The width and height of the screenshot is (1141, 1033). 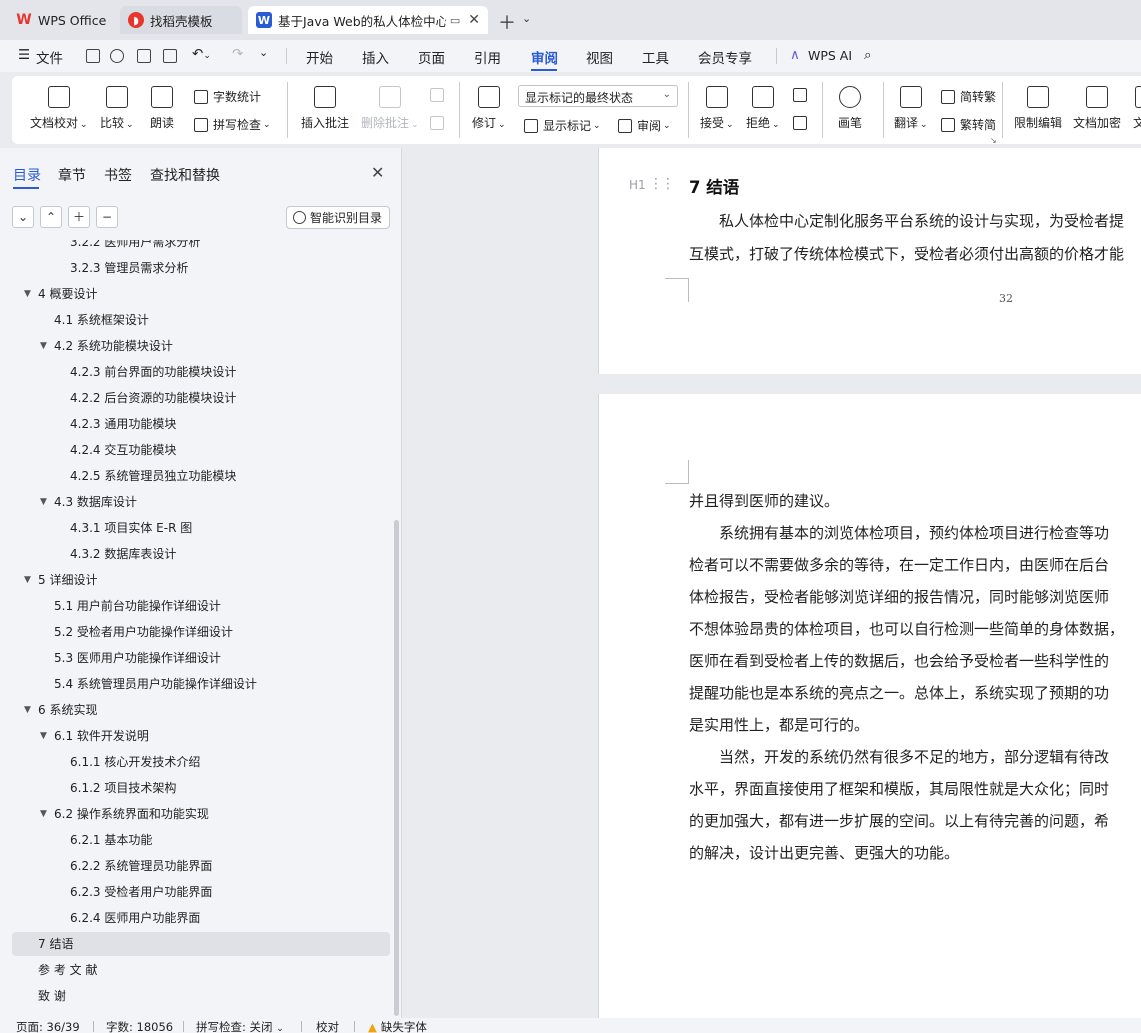 I want to click on insert-comment-button: 插入批注, so click(x=325, y=108).